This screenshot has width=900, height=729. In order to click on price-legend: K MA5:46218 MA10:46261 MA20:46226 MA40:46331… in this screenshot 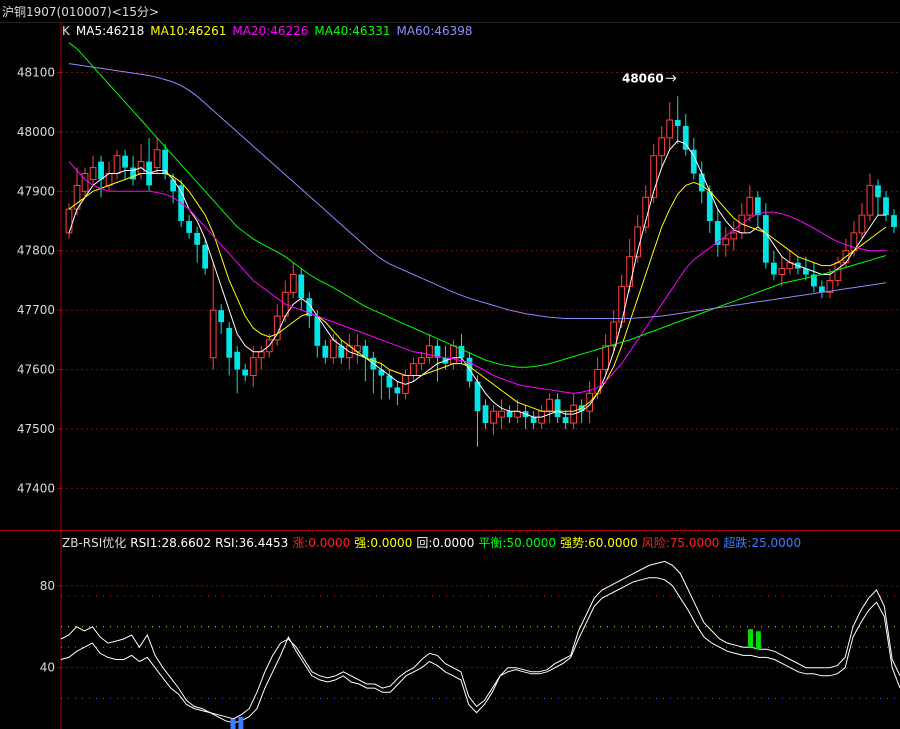, I will do `click(270, 31)`.